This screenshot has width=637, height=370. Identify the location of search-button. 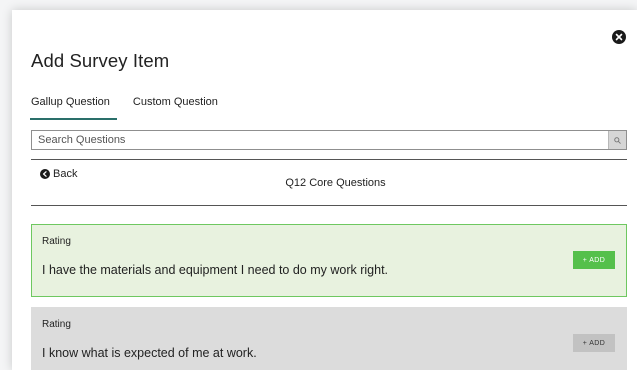
(617, 140).